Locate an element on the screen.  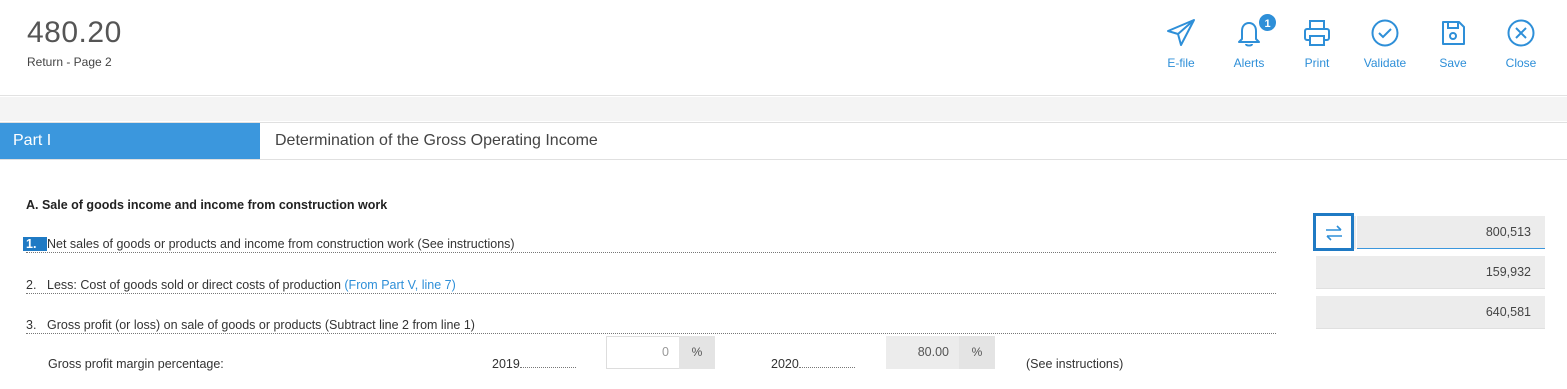
line-2-amount-field: 159,932 is located at coordinates (1430, 272).